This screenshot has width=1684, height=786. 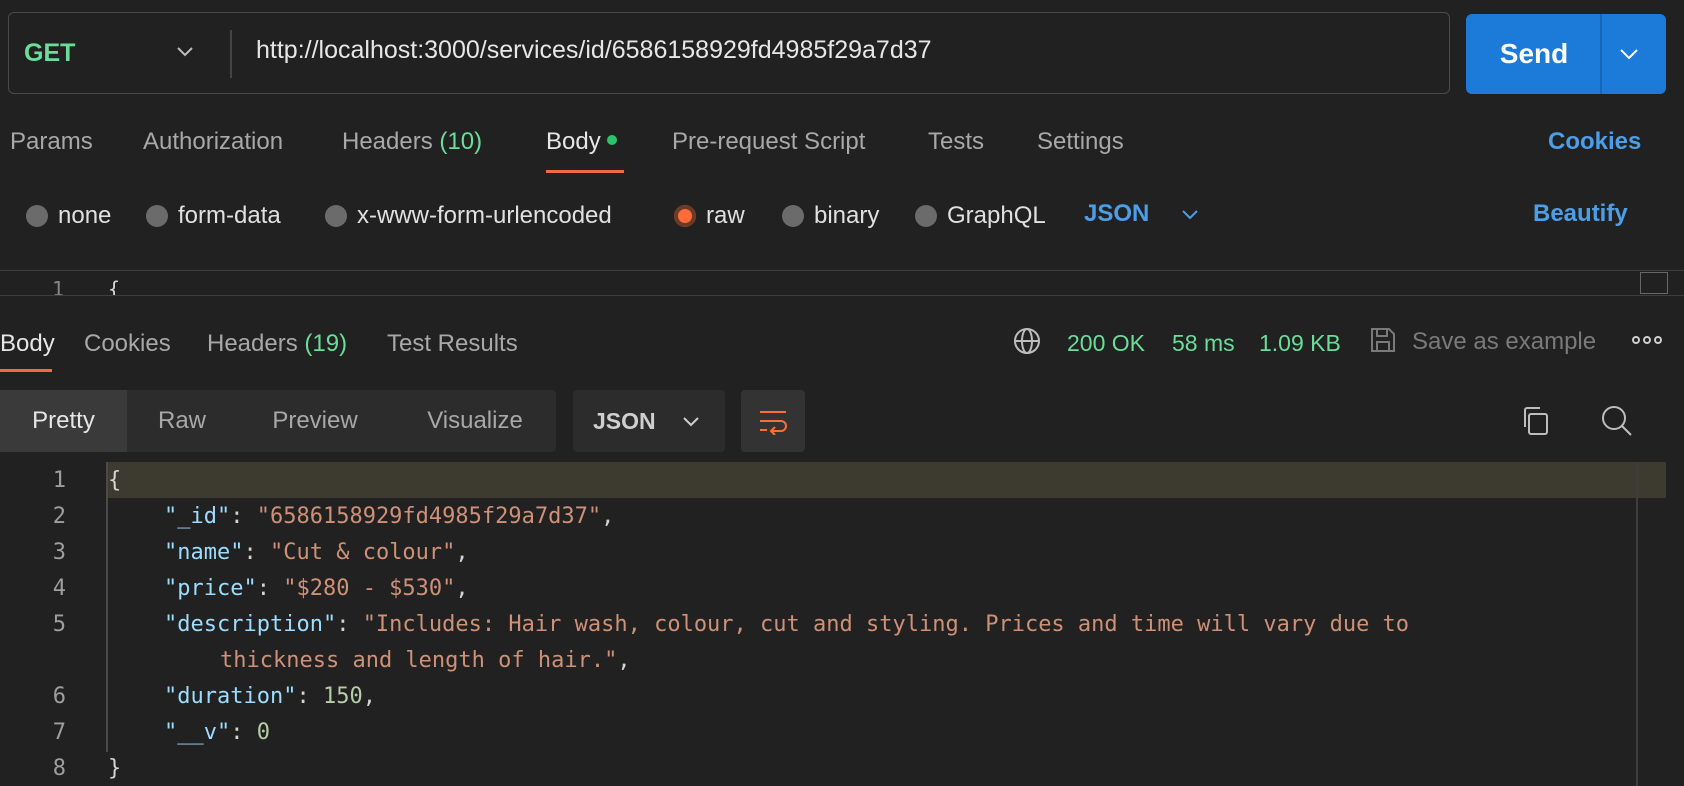 I want to click on copy-icon, so click(x=1536, y=421).